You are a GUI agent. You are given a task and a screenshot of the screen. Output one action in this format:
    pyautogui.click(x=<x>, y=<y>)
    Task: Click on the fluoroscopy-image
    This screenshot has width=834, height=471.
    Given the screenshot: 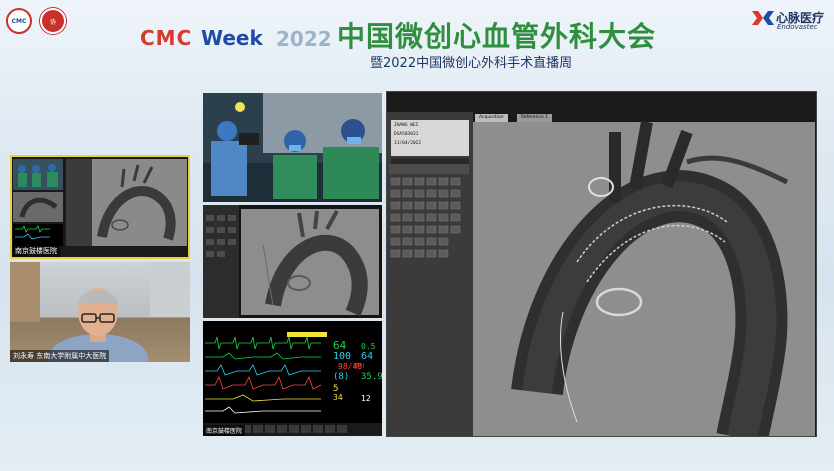 What is the action you would take?
    pyautogui.click(x=292, y=261)
    